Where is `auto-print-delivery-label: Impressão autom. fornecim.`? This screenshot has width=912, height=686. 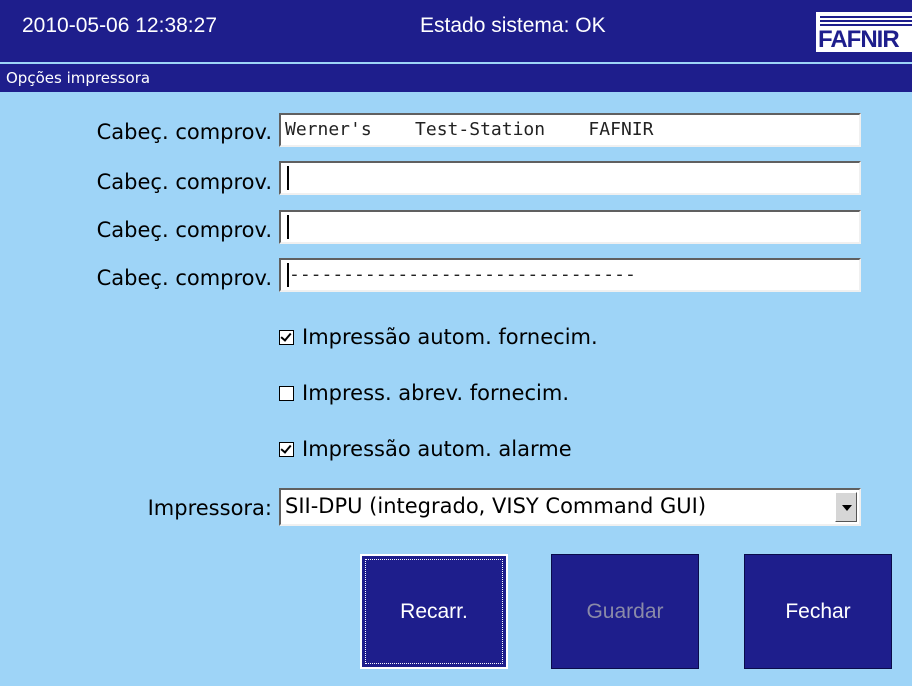 auto-print-delivery-label: Impressão autom. fornecim. is located at coordinates (450, 337).